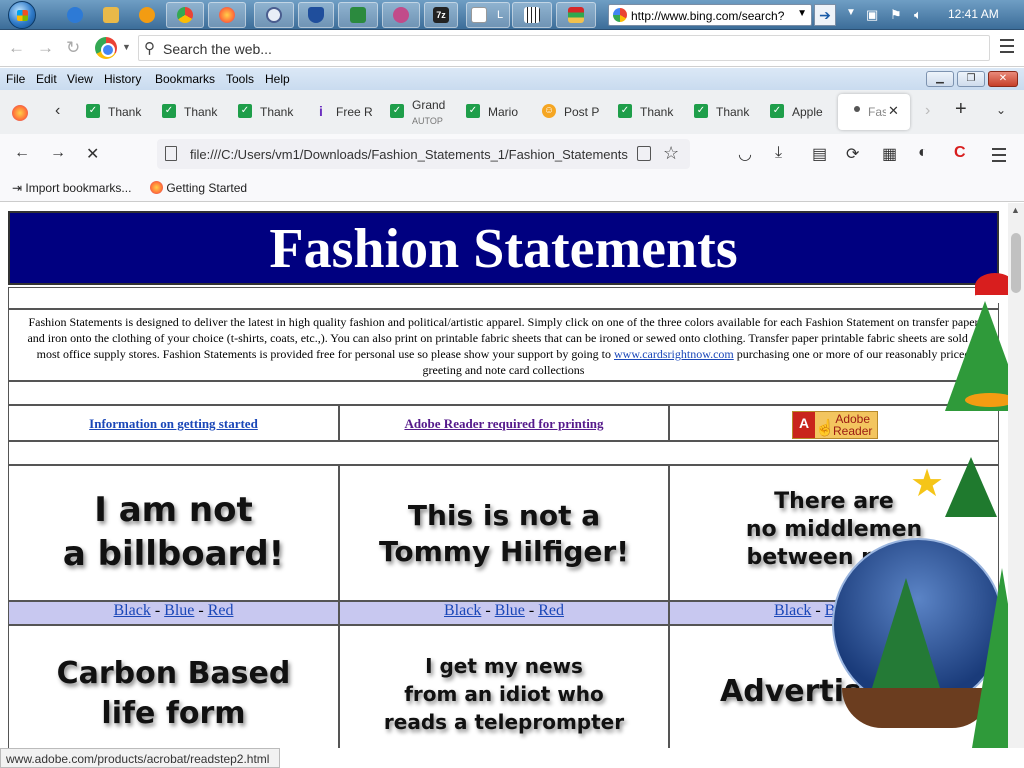 The width and height of the screenshot is (1024, 768). Describe the element at coordinates (825, 15) in the screenshot. I see `address-go-button: ➔` at that location.